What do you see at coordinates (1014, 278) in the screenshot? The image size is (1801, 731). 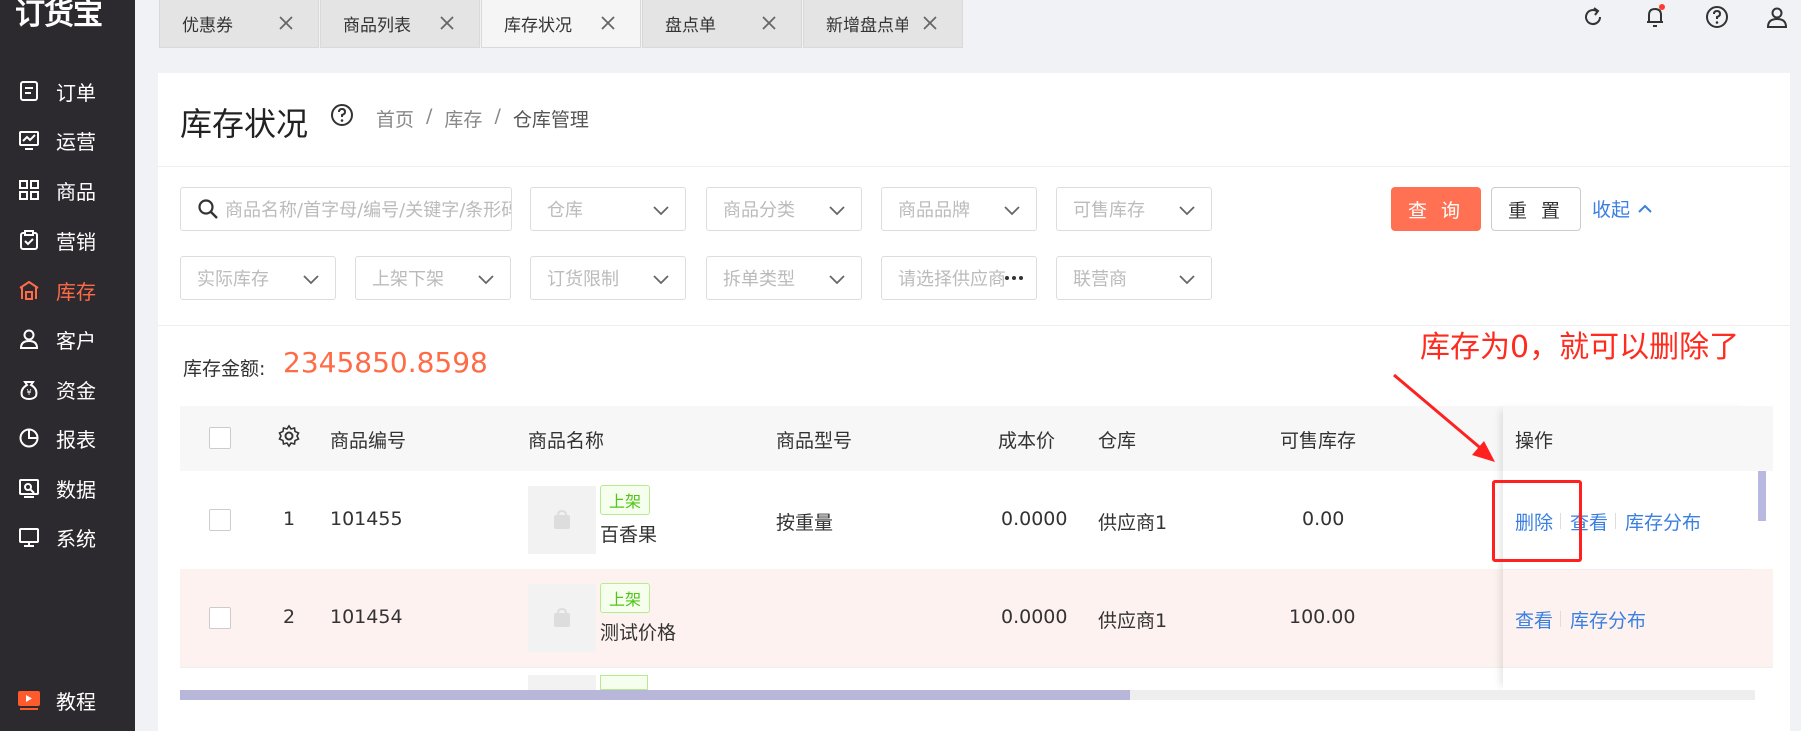 I see `more-icon` at bounding box center [1014, 278].